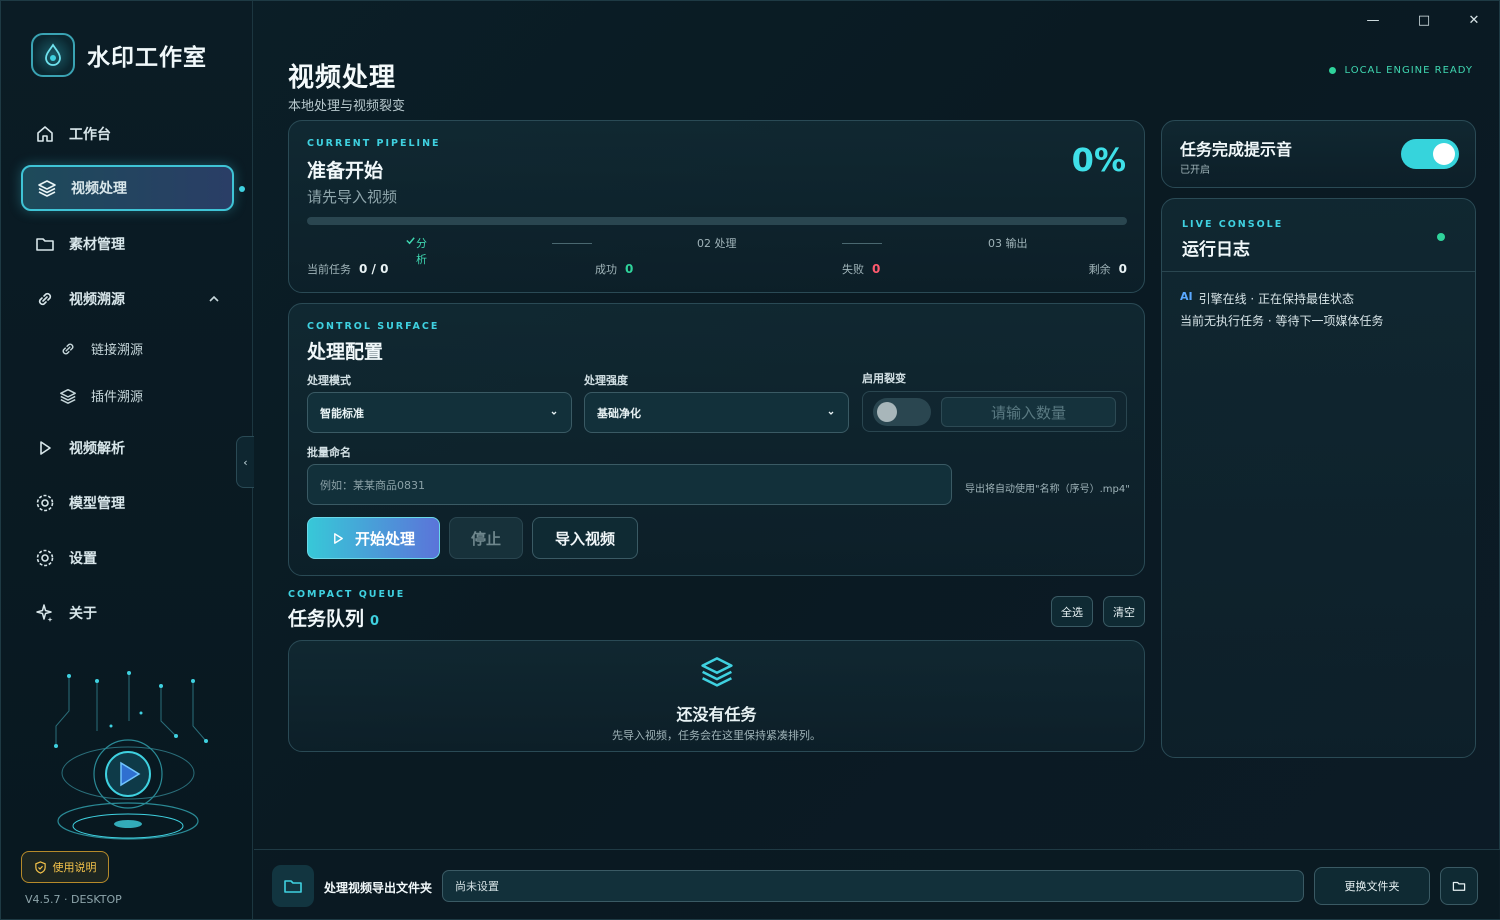 Image resolution: width=1500 pixels, height=920 pixels. I want to click on mode-select: 智能标准, so click(439, 412).